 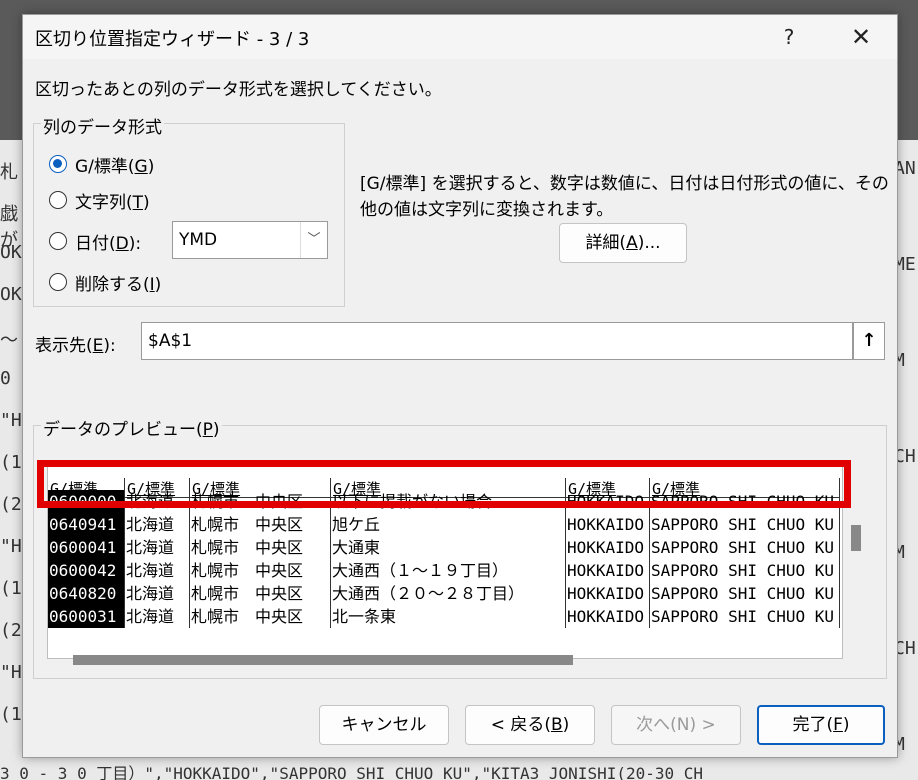 What do you see at coordinates (861, 37) in the screenshot?
I see `close-button: ✕` at bounding box center [861, 37].